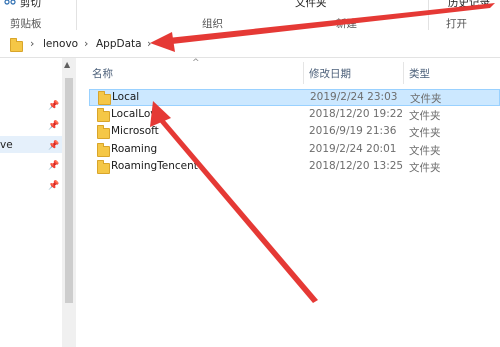 This screenshot has height=347, width=500. I want to click on column-header-type: 类型, so click(419, 73).